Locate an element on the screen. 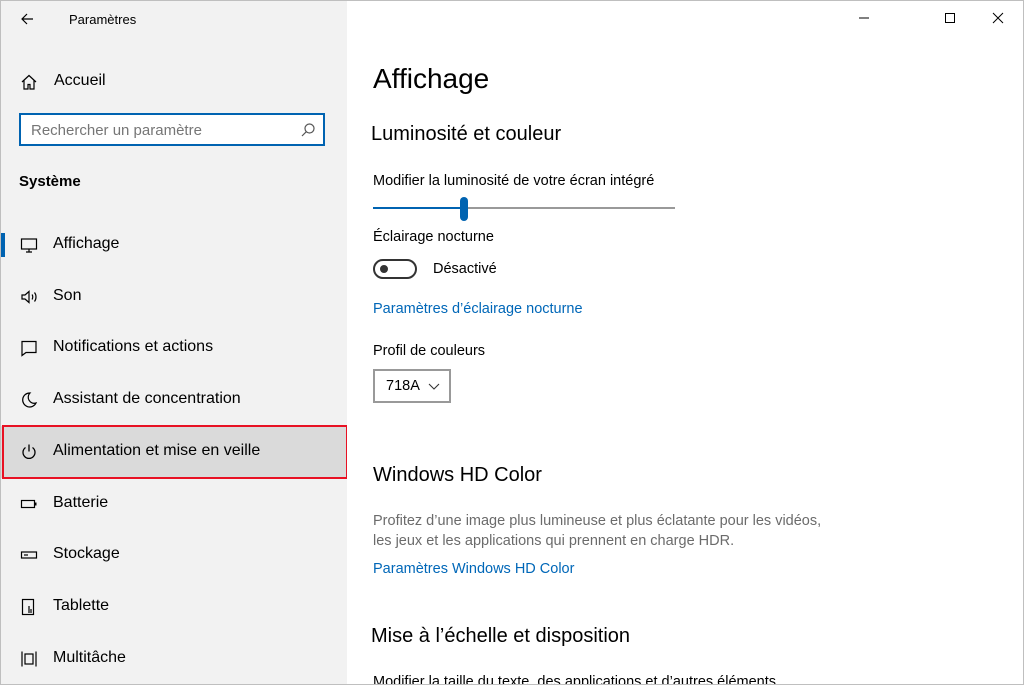 This screenshot has height=685, width=1024. sidebar-item-storage: Stockage is located at coordinates (174, 555).